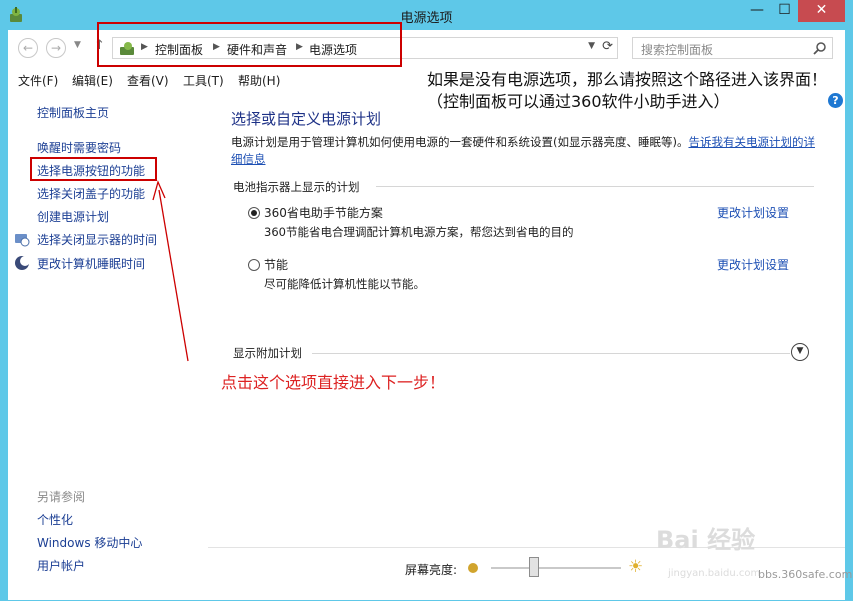 This screenshot has height=601, width=853. What do you see at coordinates (591, 46) in the screenshot?
I see `address-dropdown-icon: ▼` at bounding box center [591, 46].